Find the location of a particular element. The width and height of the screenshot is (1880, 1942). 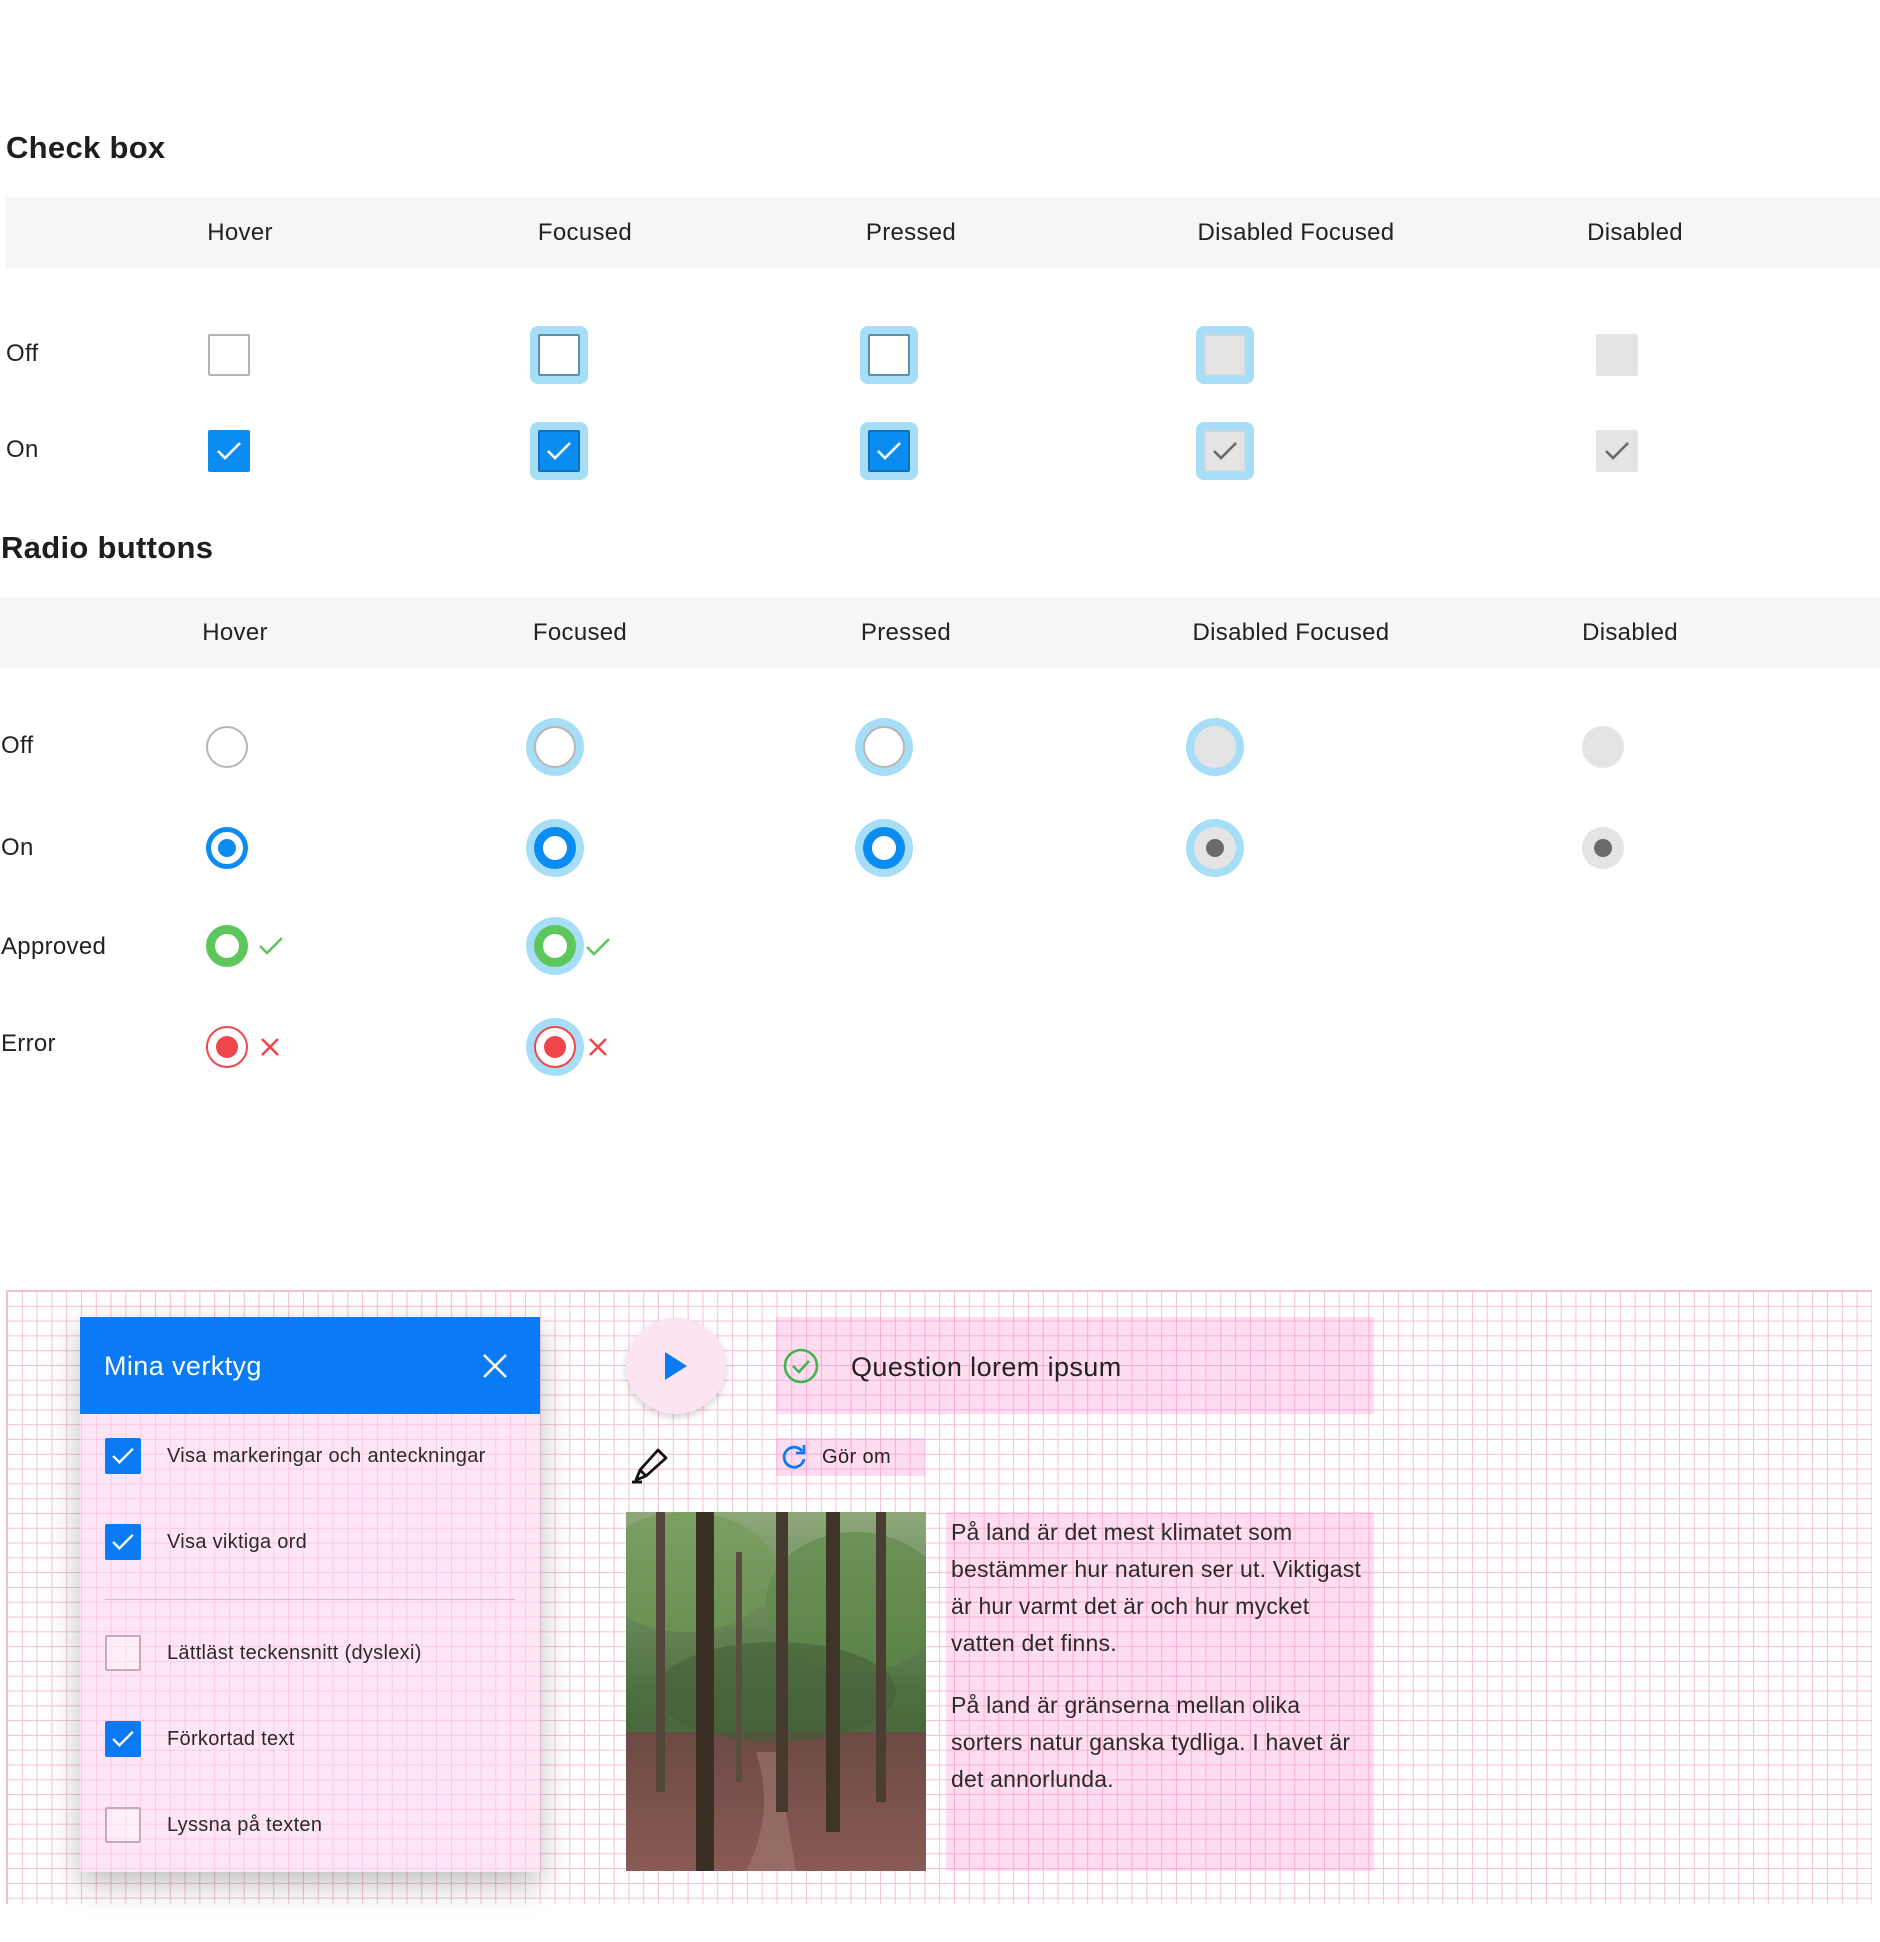

radio-on-disabled is located at coordinates (1603, 848).